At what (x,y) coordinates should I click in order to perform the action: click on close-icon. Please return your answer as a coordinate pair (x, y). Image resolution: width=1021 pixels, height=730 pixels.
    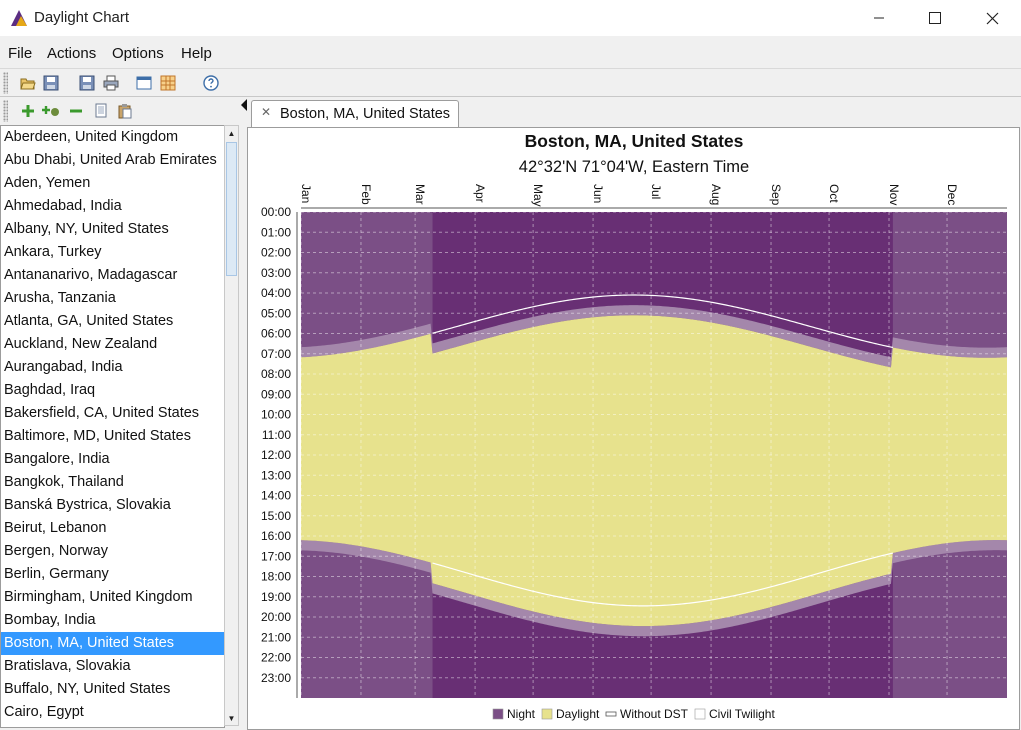
    Looking at the image, I should click on (992, 18).